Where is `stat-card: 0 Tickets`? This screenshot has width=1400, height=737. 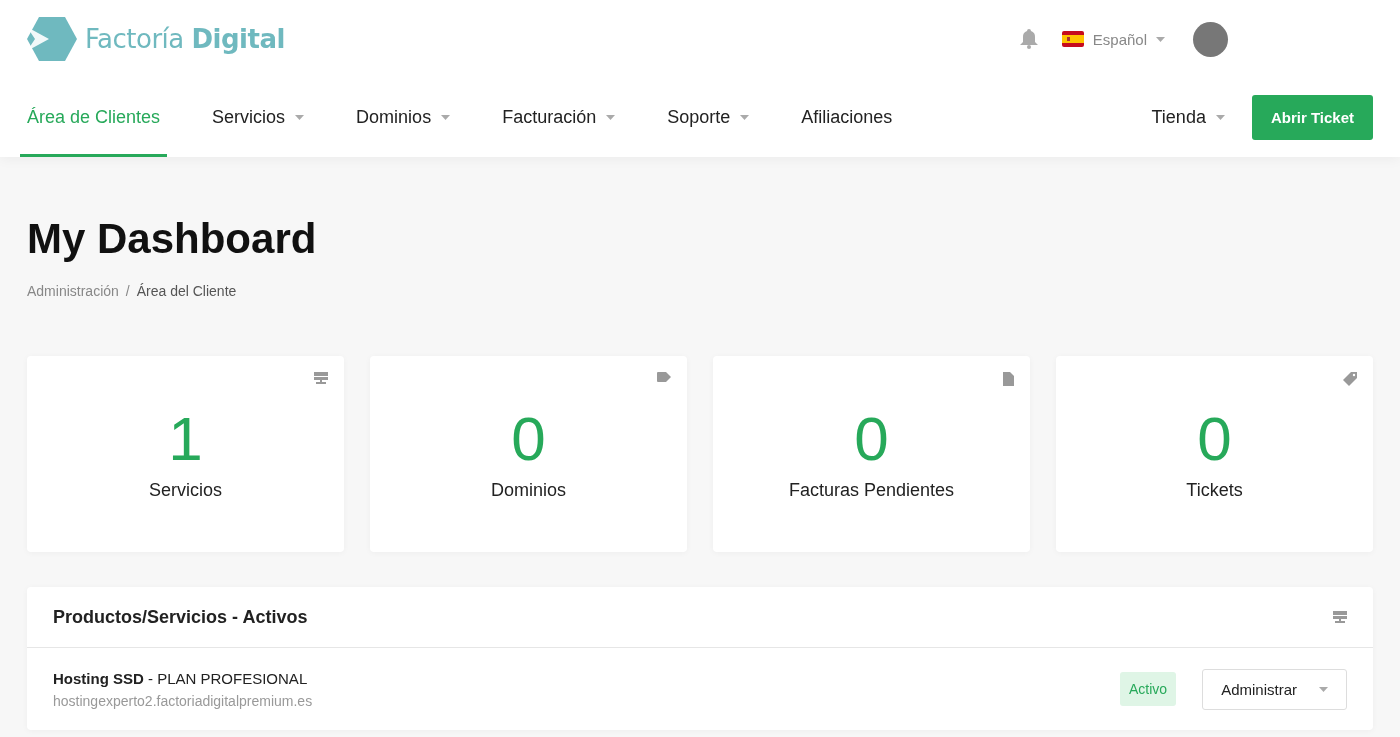
stat-card: 0 Tickets is located at coordinates (1214, 454).